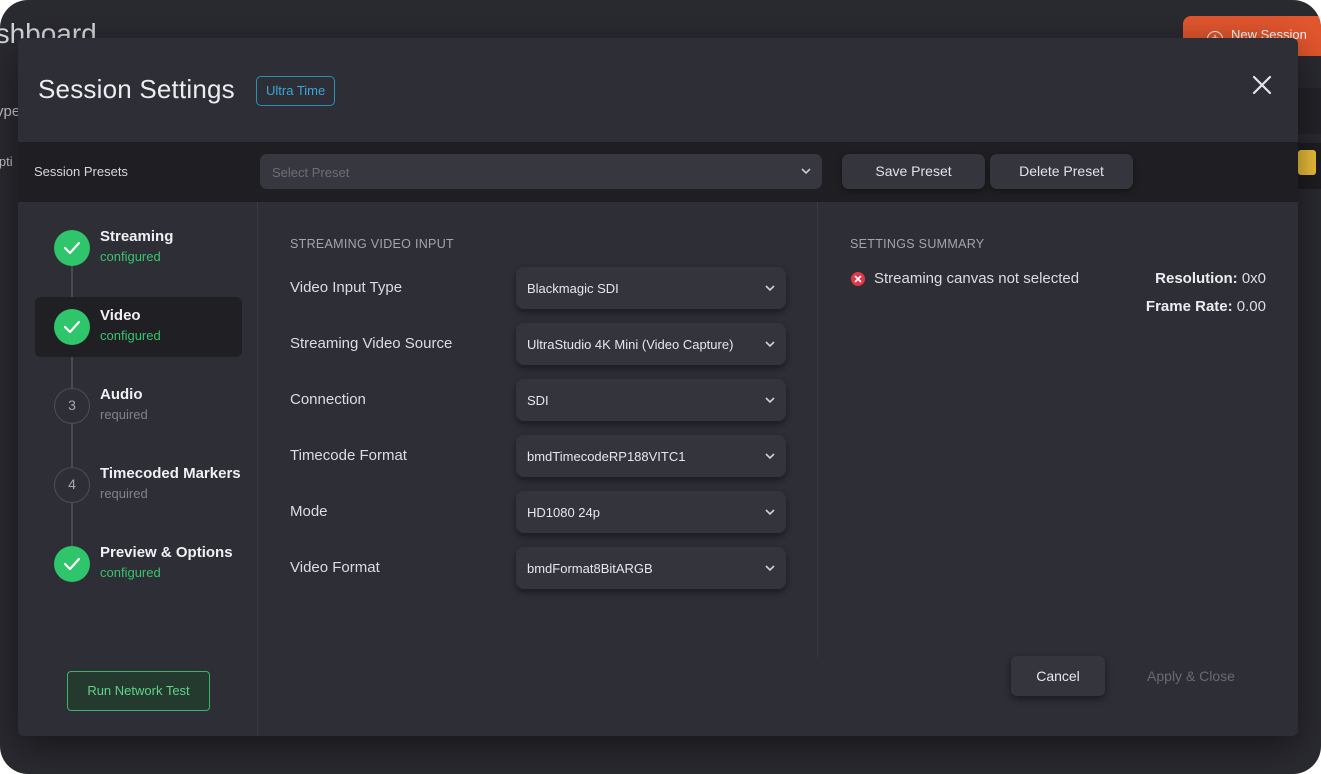  What do you see at coordinates (977, 278) in the screenshot?
I see `summary-error-text: Streaming canvas not selected` at bounding box center [977, 278].